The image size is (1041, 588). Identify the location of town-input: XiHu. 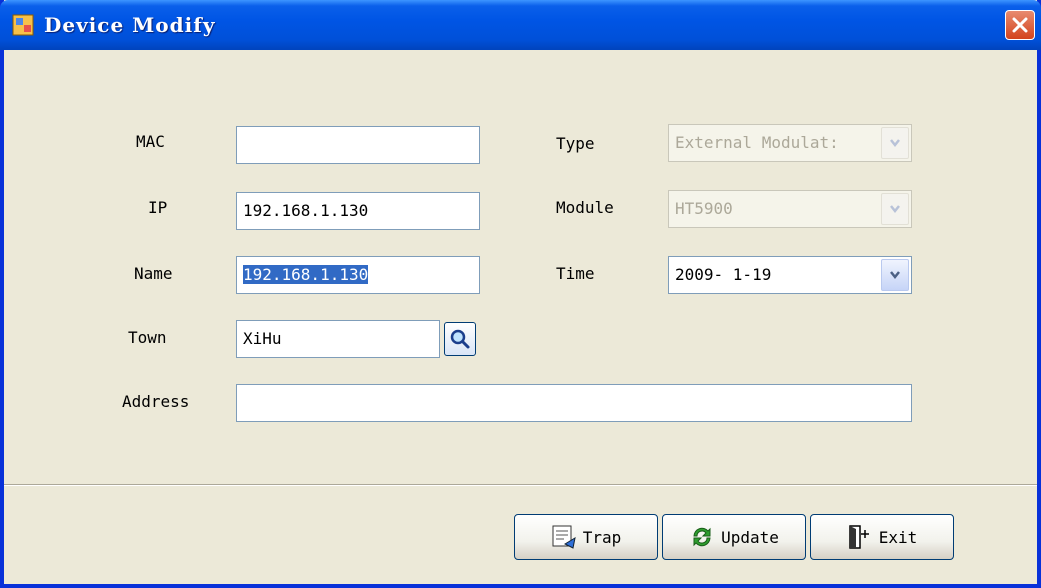
(338, 339).